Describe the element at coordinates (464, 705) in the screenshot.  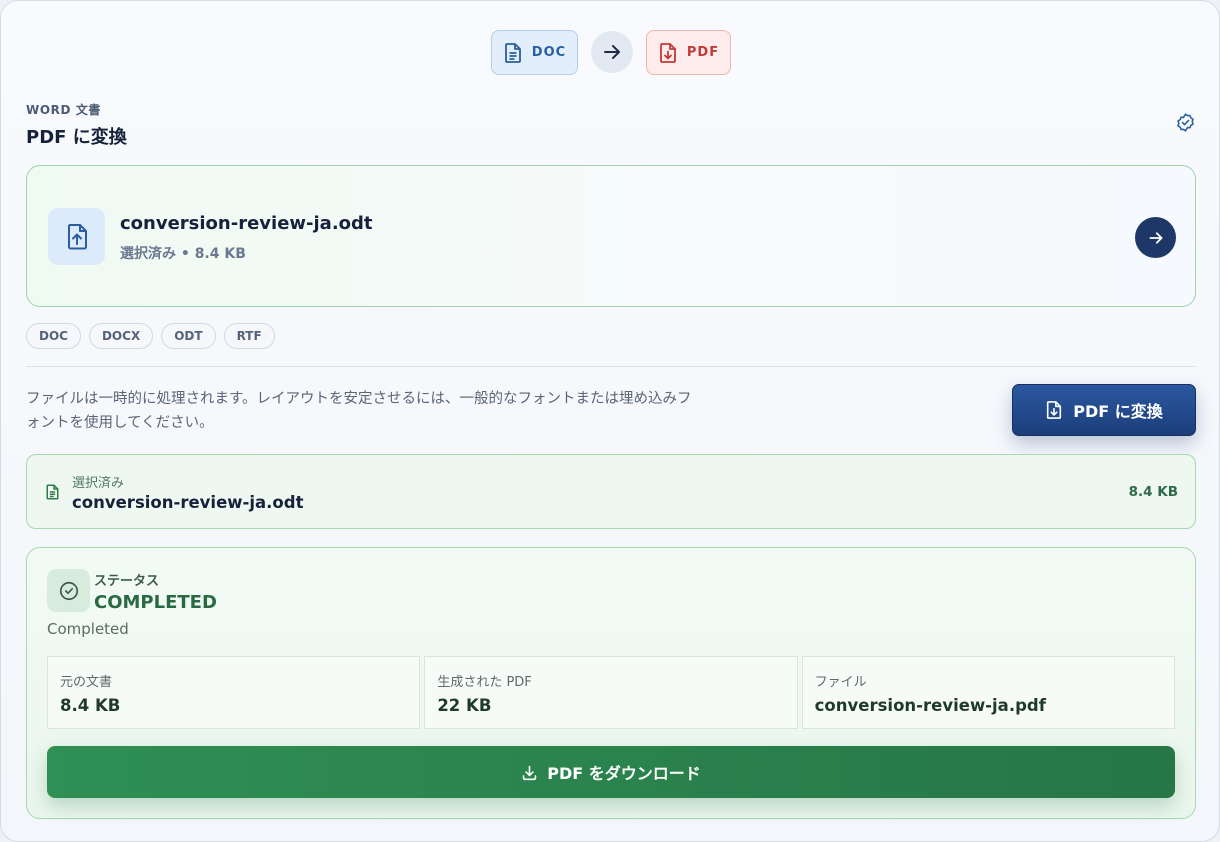
I see `stat-value: 22 KB` at that location.